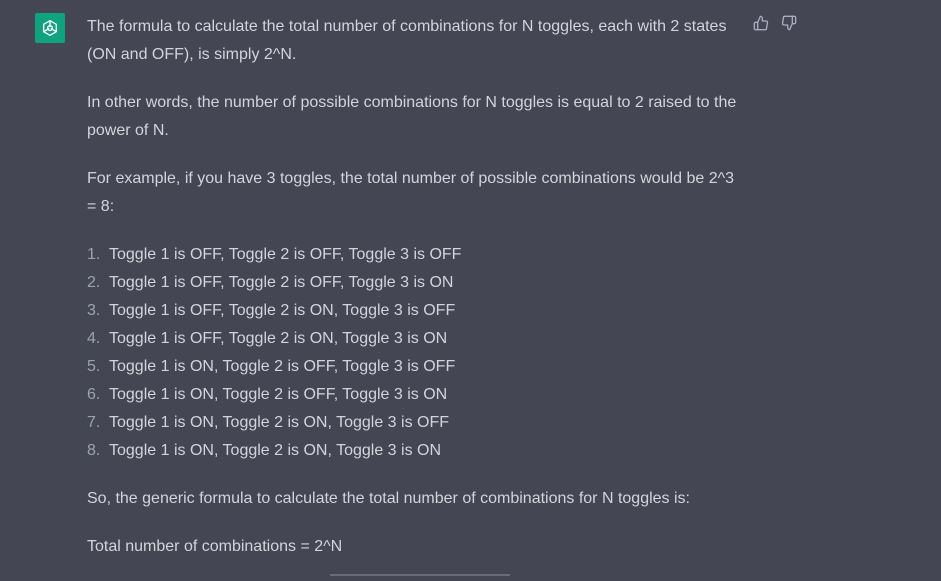 This screenshot has width=941, height=581. I want to click on thumbs-down-icon, so click(789, 23).